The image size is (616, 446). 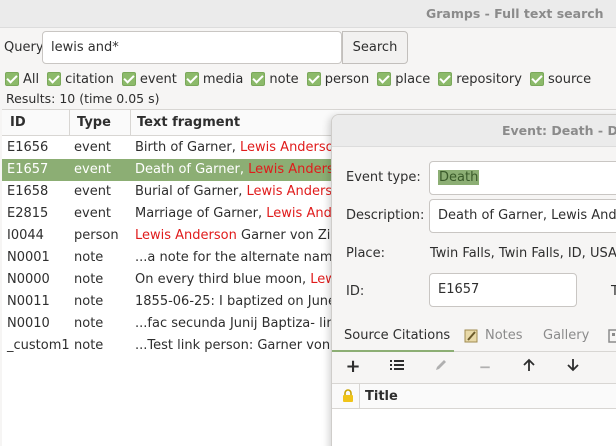 I want to click on cell-id: I0044, so click(x=25, y=235).